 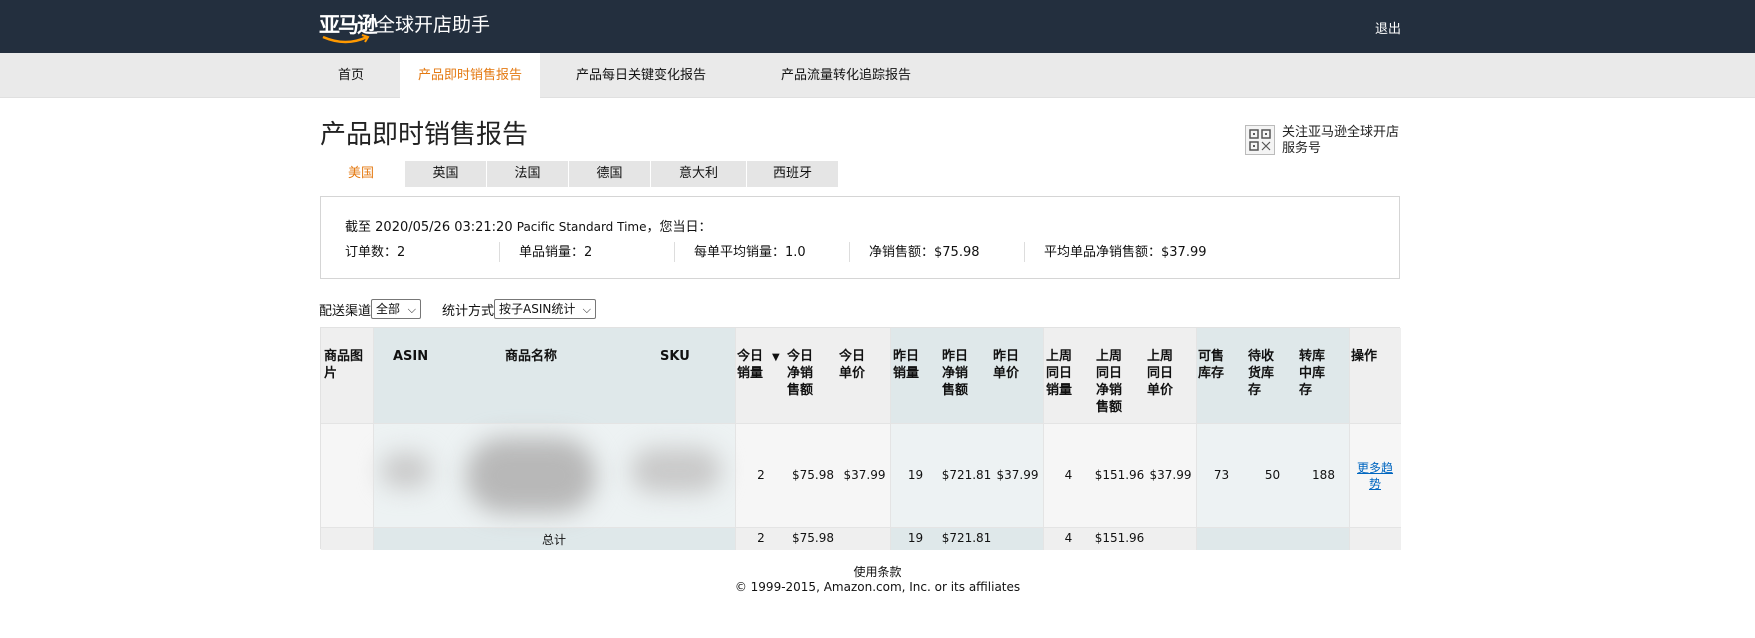 I want to click on smile-arrow-icon, so click(x=346, y=39).